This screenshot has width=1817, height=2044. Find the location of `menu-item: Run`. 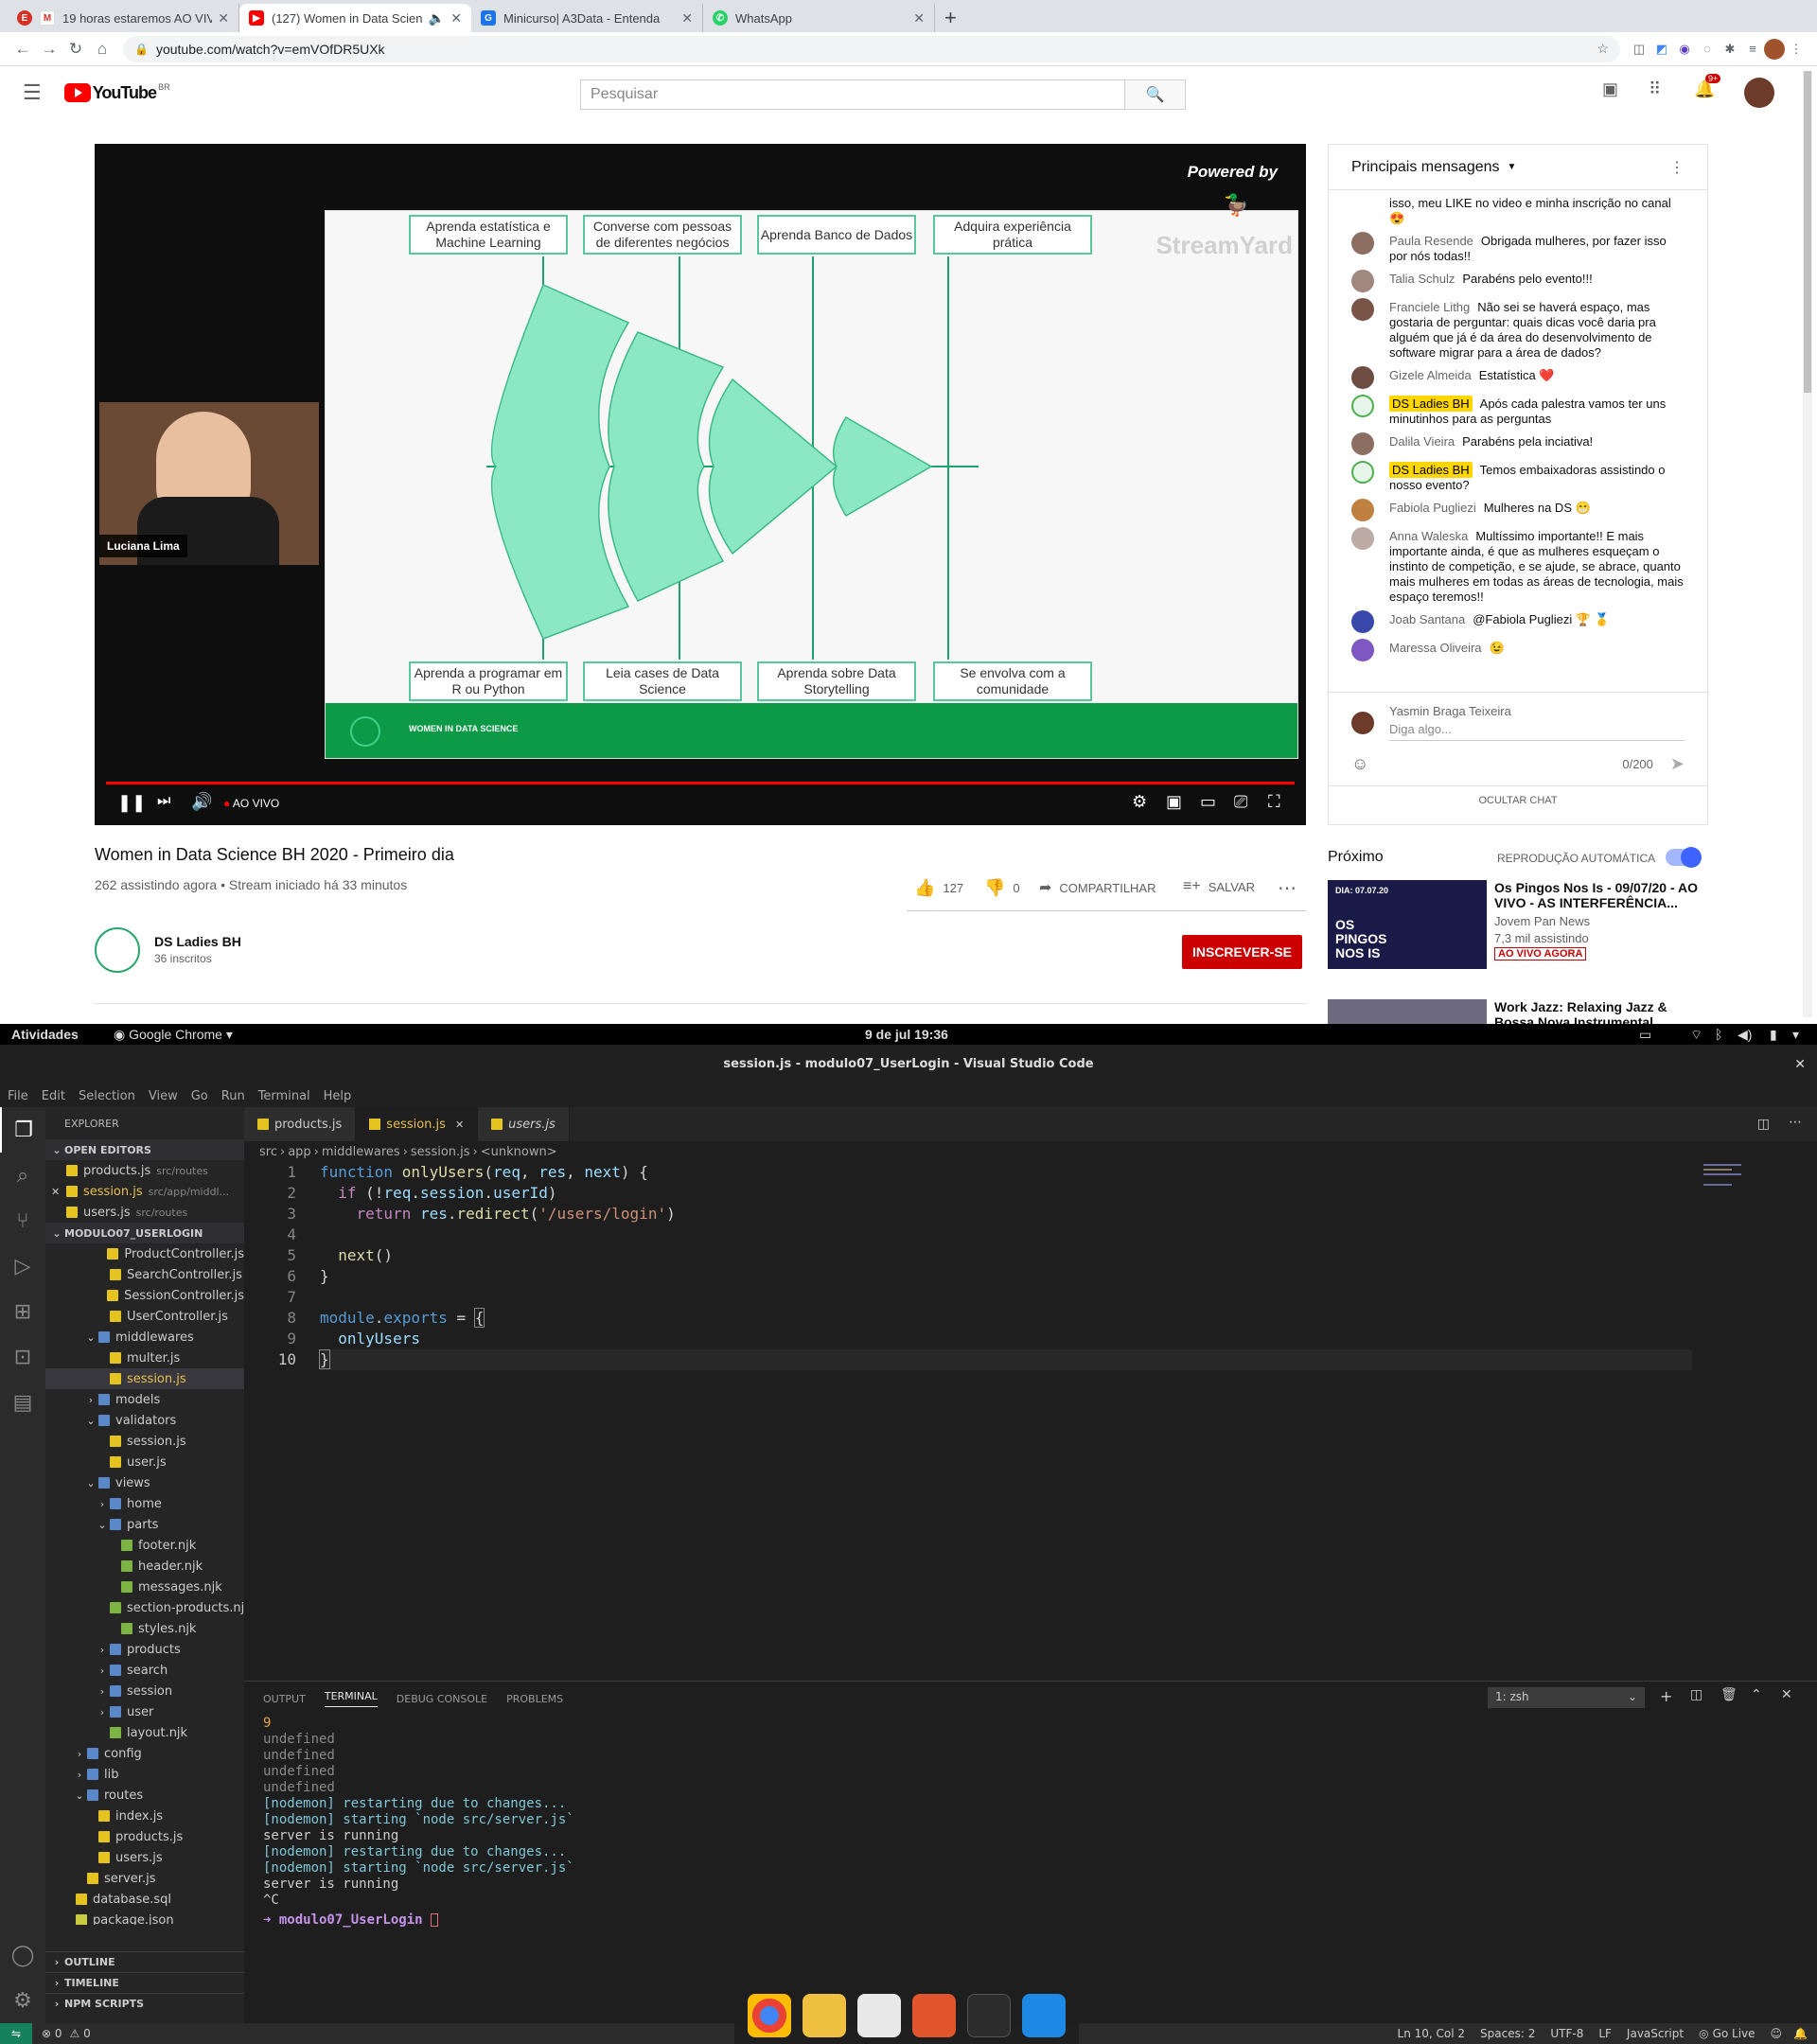

menu-item: Run is located at coordinates (233, 1096).